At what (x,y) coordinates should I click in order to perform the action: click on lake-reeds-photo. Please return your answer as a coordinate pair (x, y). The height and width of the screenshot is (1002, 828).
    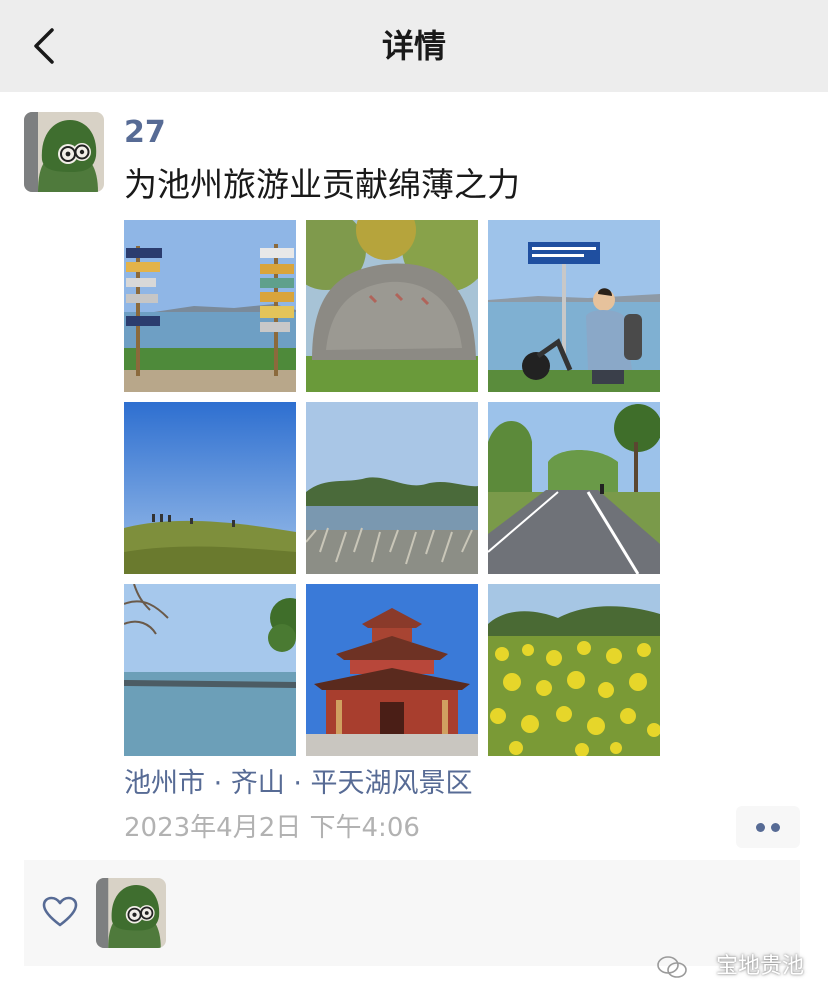
    Looking at the image, I should click on (392, 488).